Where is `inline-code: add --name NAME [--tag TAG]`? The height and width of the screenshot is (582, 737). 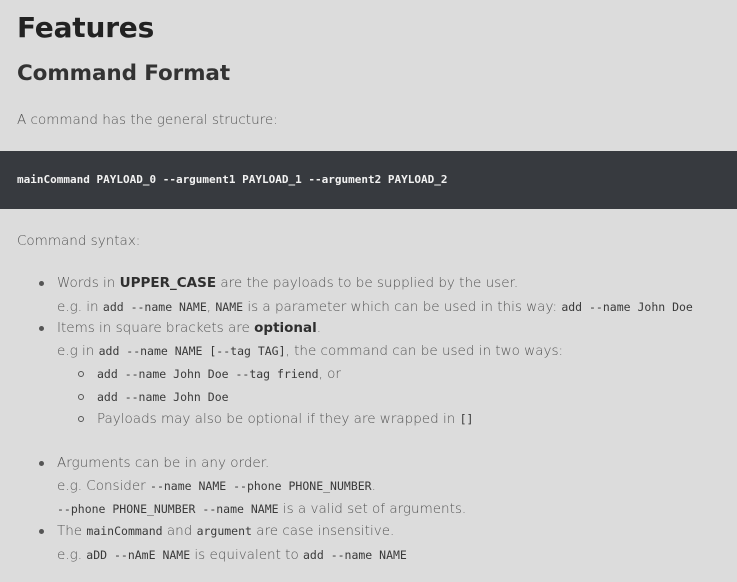 inline-code: add --name NAME [--tag TAG] is located at coordinates (192, 351).